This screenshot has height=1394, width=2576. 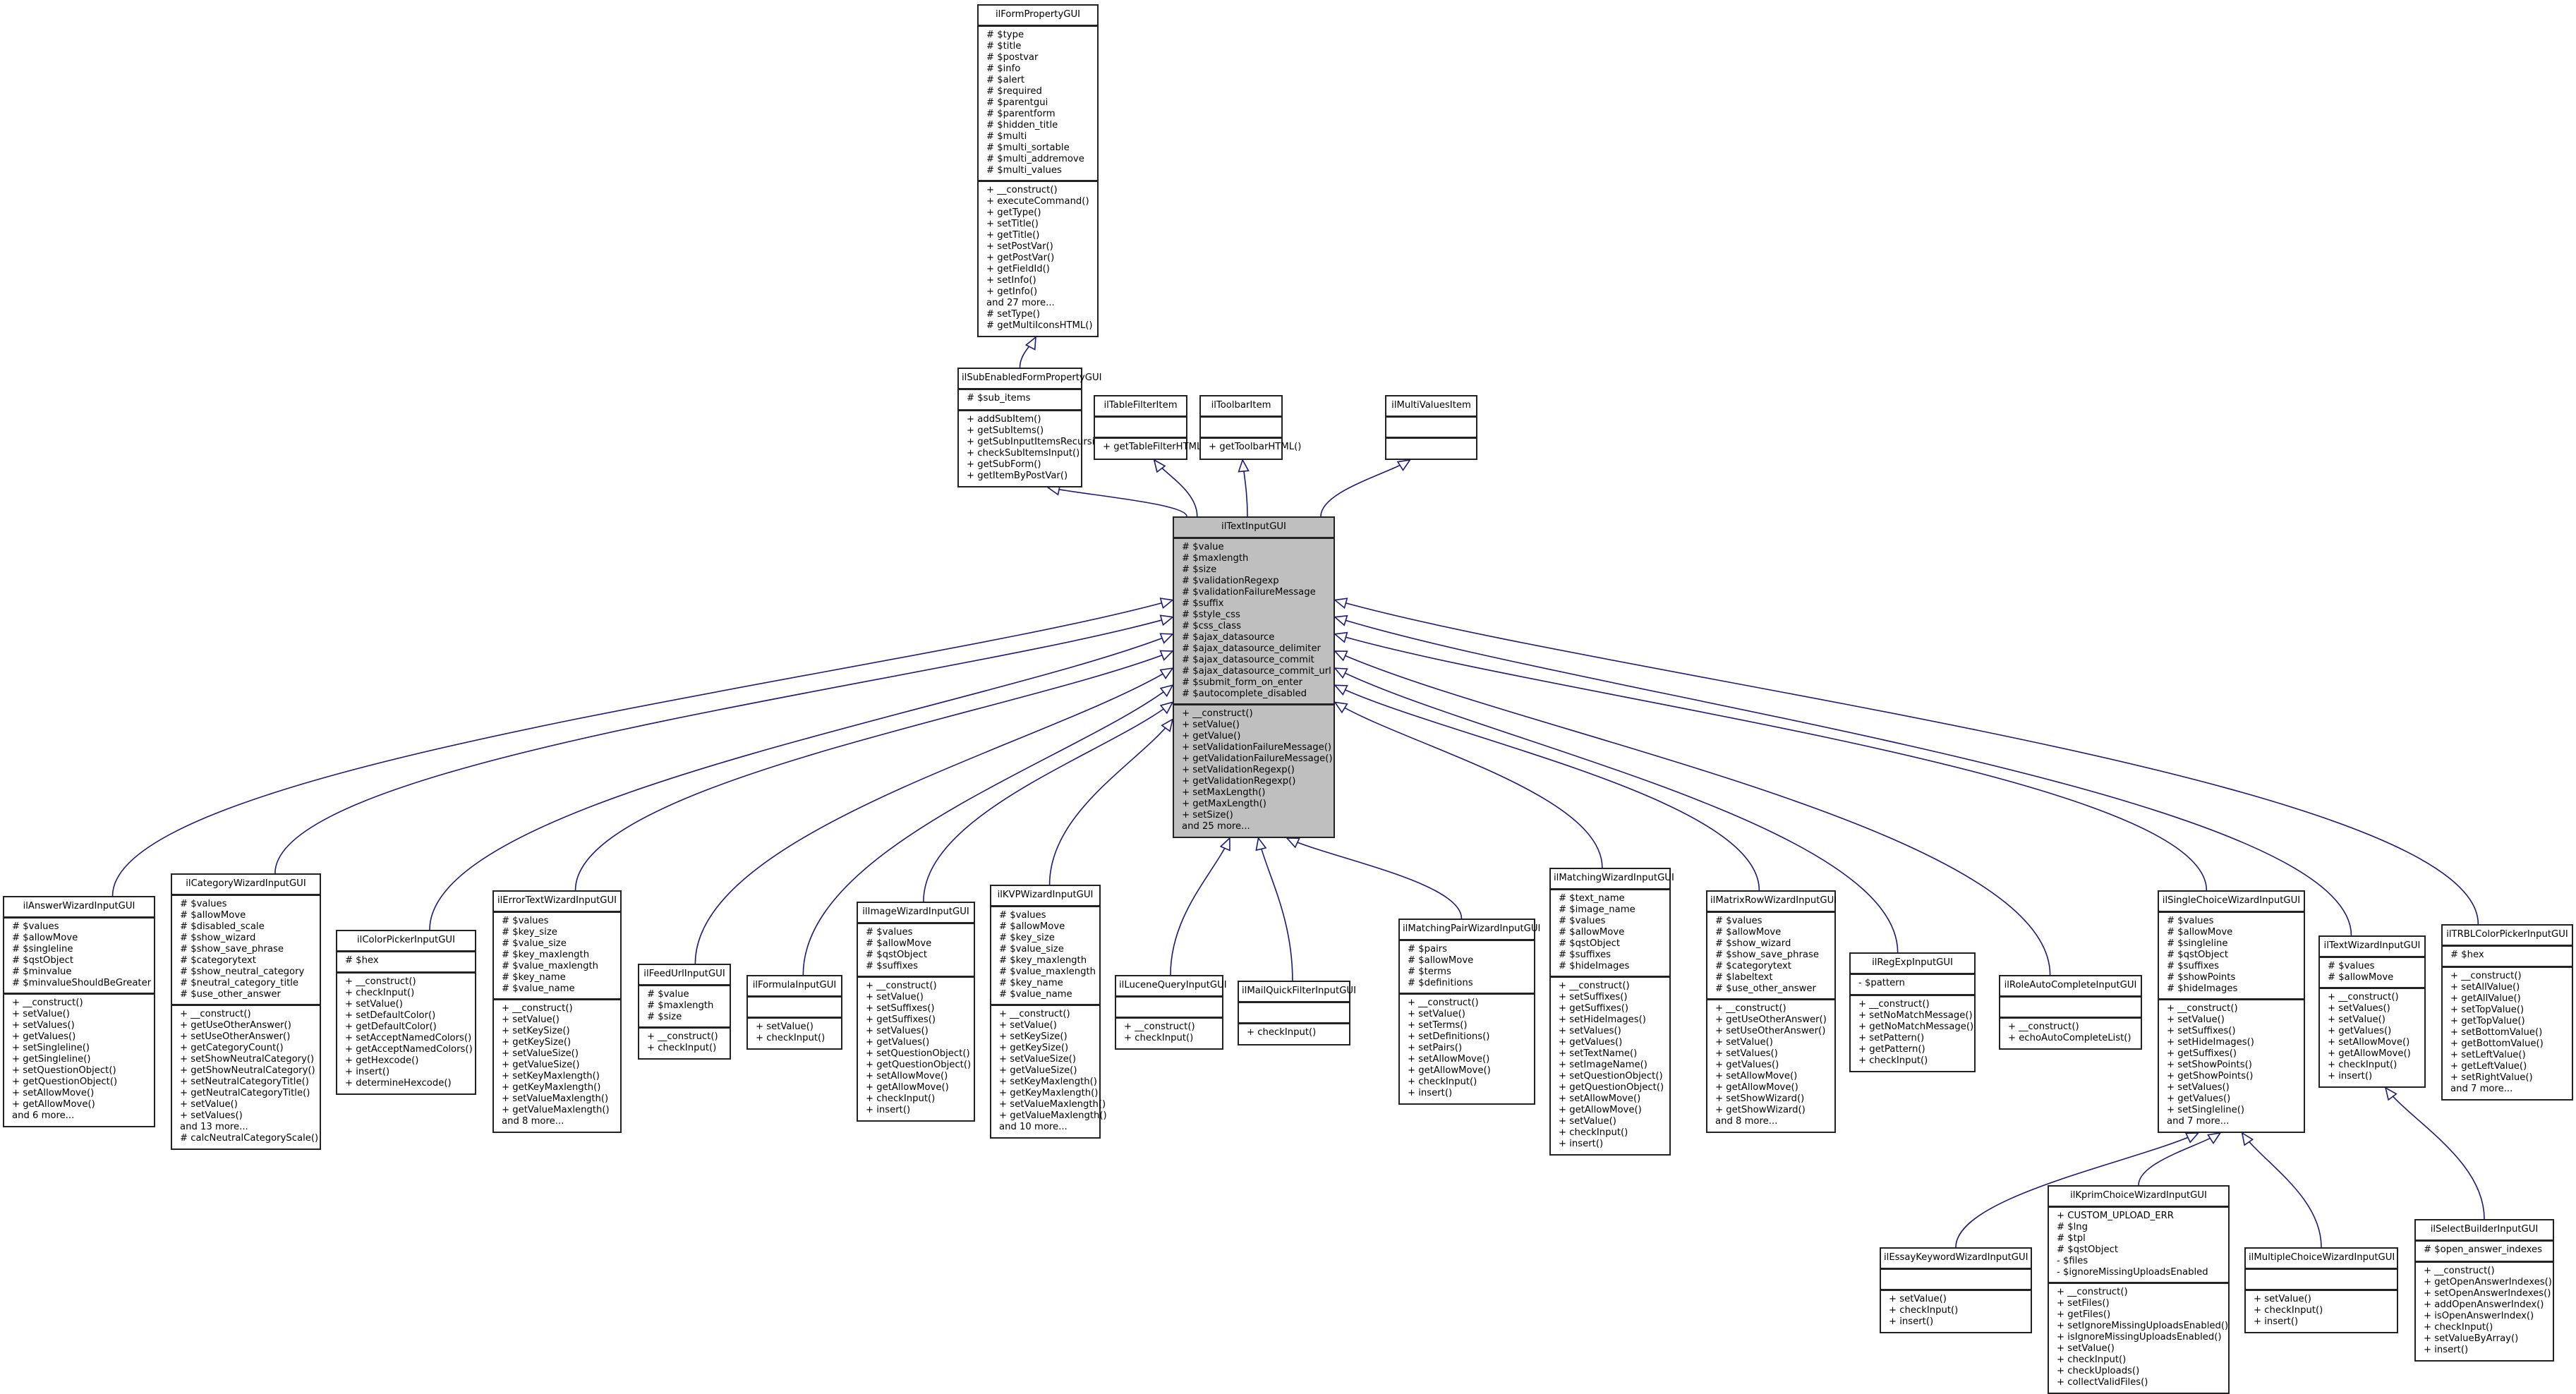 I want to click on operation: + setOpenAnswerIndexes(), so click(x=2488, y=1293).